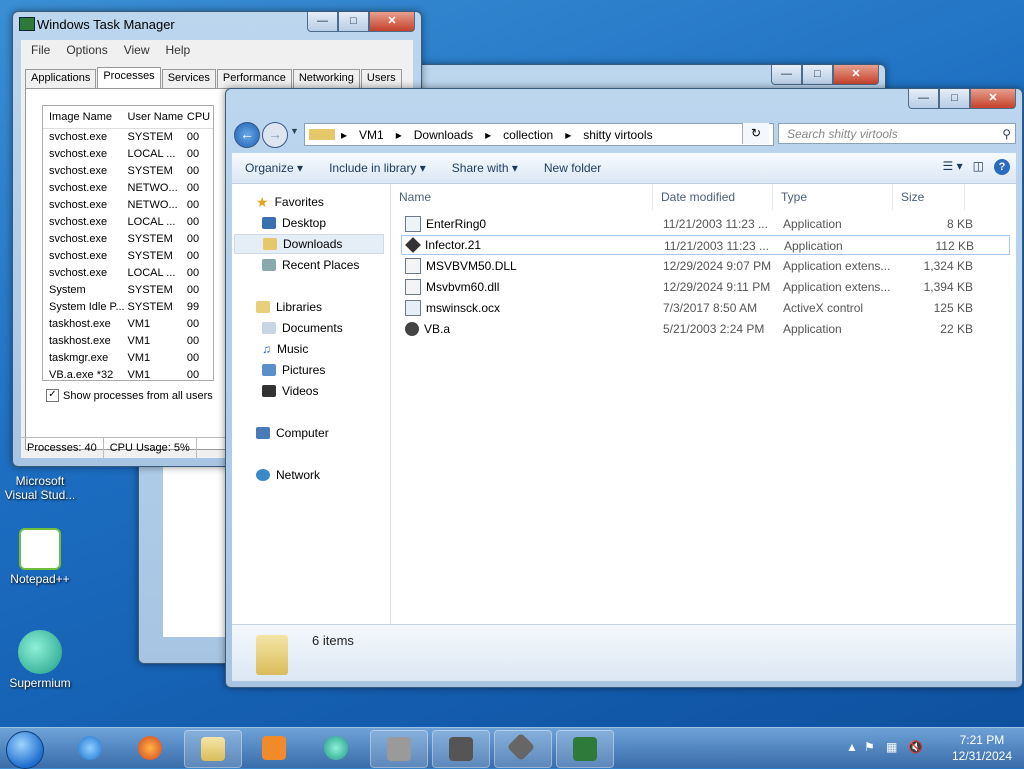 Image resolution: width=1024 pixels, height=769 pixels. What do you see at coordinates (953, 167) in the screenshot?
I see `view-options-icon: ☰ ▾` at bounding box center [953, 167].